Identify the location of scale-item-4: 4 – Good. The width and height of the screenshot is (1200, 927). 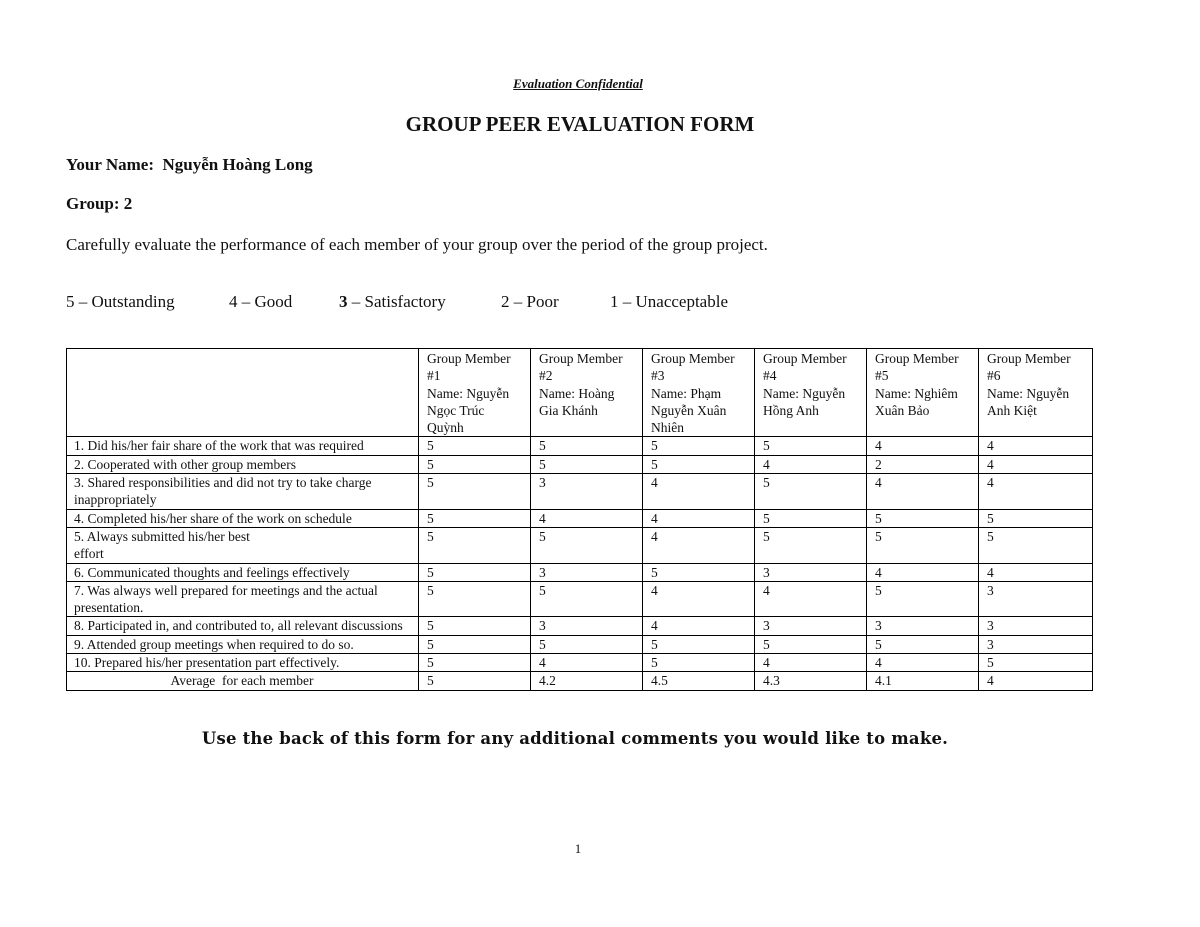
(260, 302).